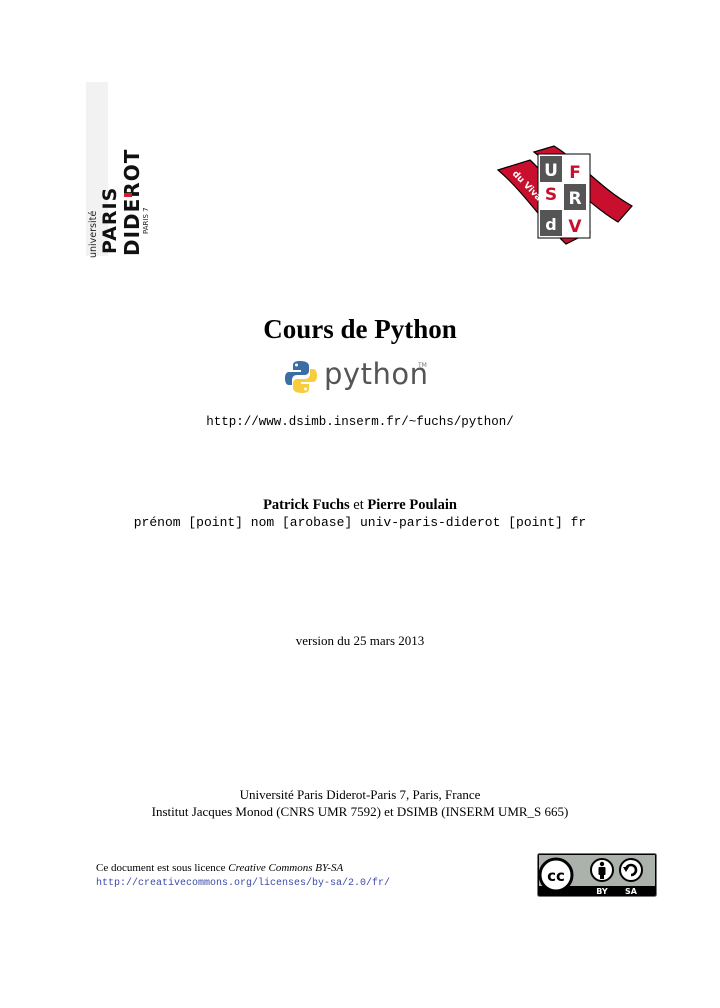 The width and height of the screenshot is (720, 1008). What do you see at coordinates (631, 870) in the screenshot?
I see `share-alike-icon` at bounding box center [631, 870].